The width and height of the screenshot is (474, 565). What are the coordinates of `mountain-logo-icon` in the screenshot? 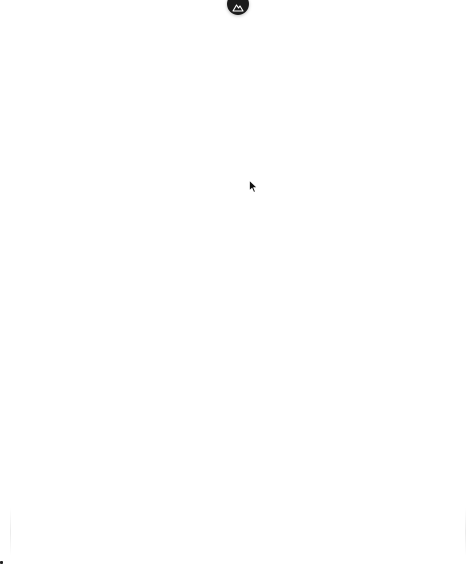 It's located at (238, 8).